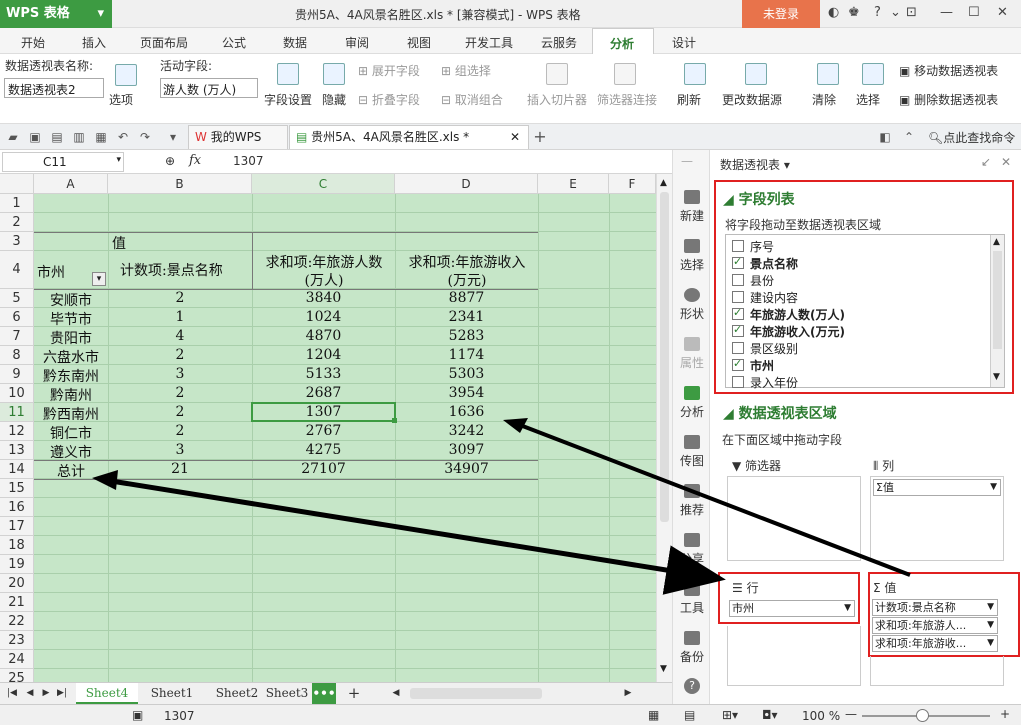 Image resolution: width=1021 pixels, height=725 pixels. I want to click on insert-slicer-button: 插入切片器, so click(557, 99).